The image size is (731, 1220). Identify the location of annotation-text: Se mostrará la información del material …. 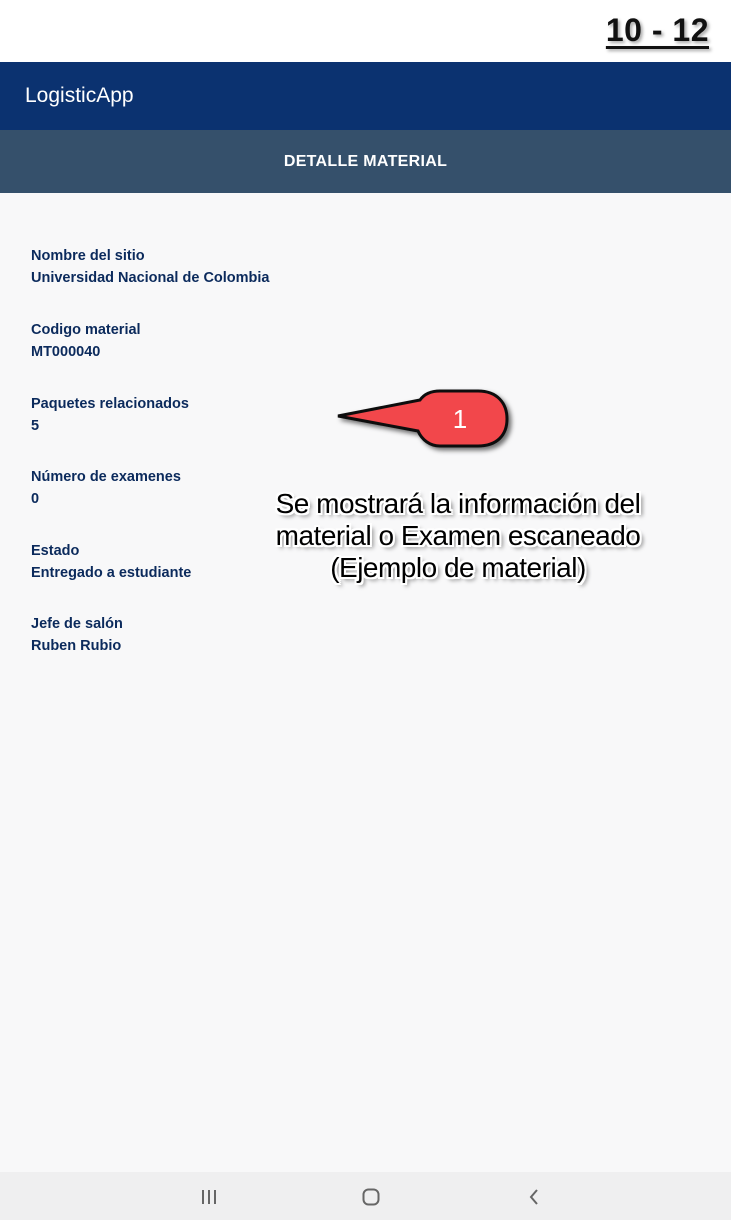
(458, 536).